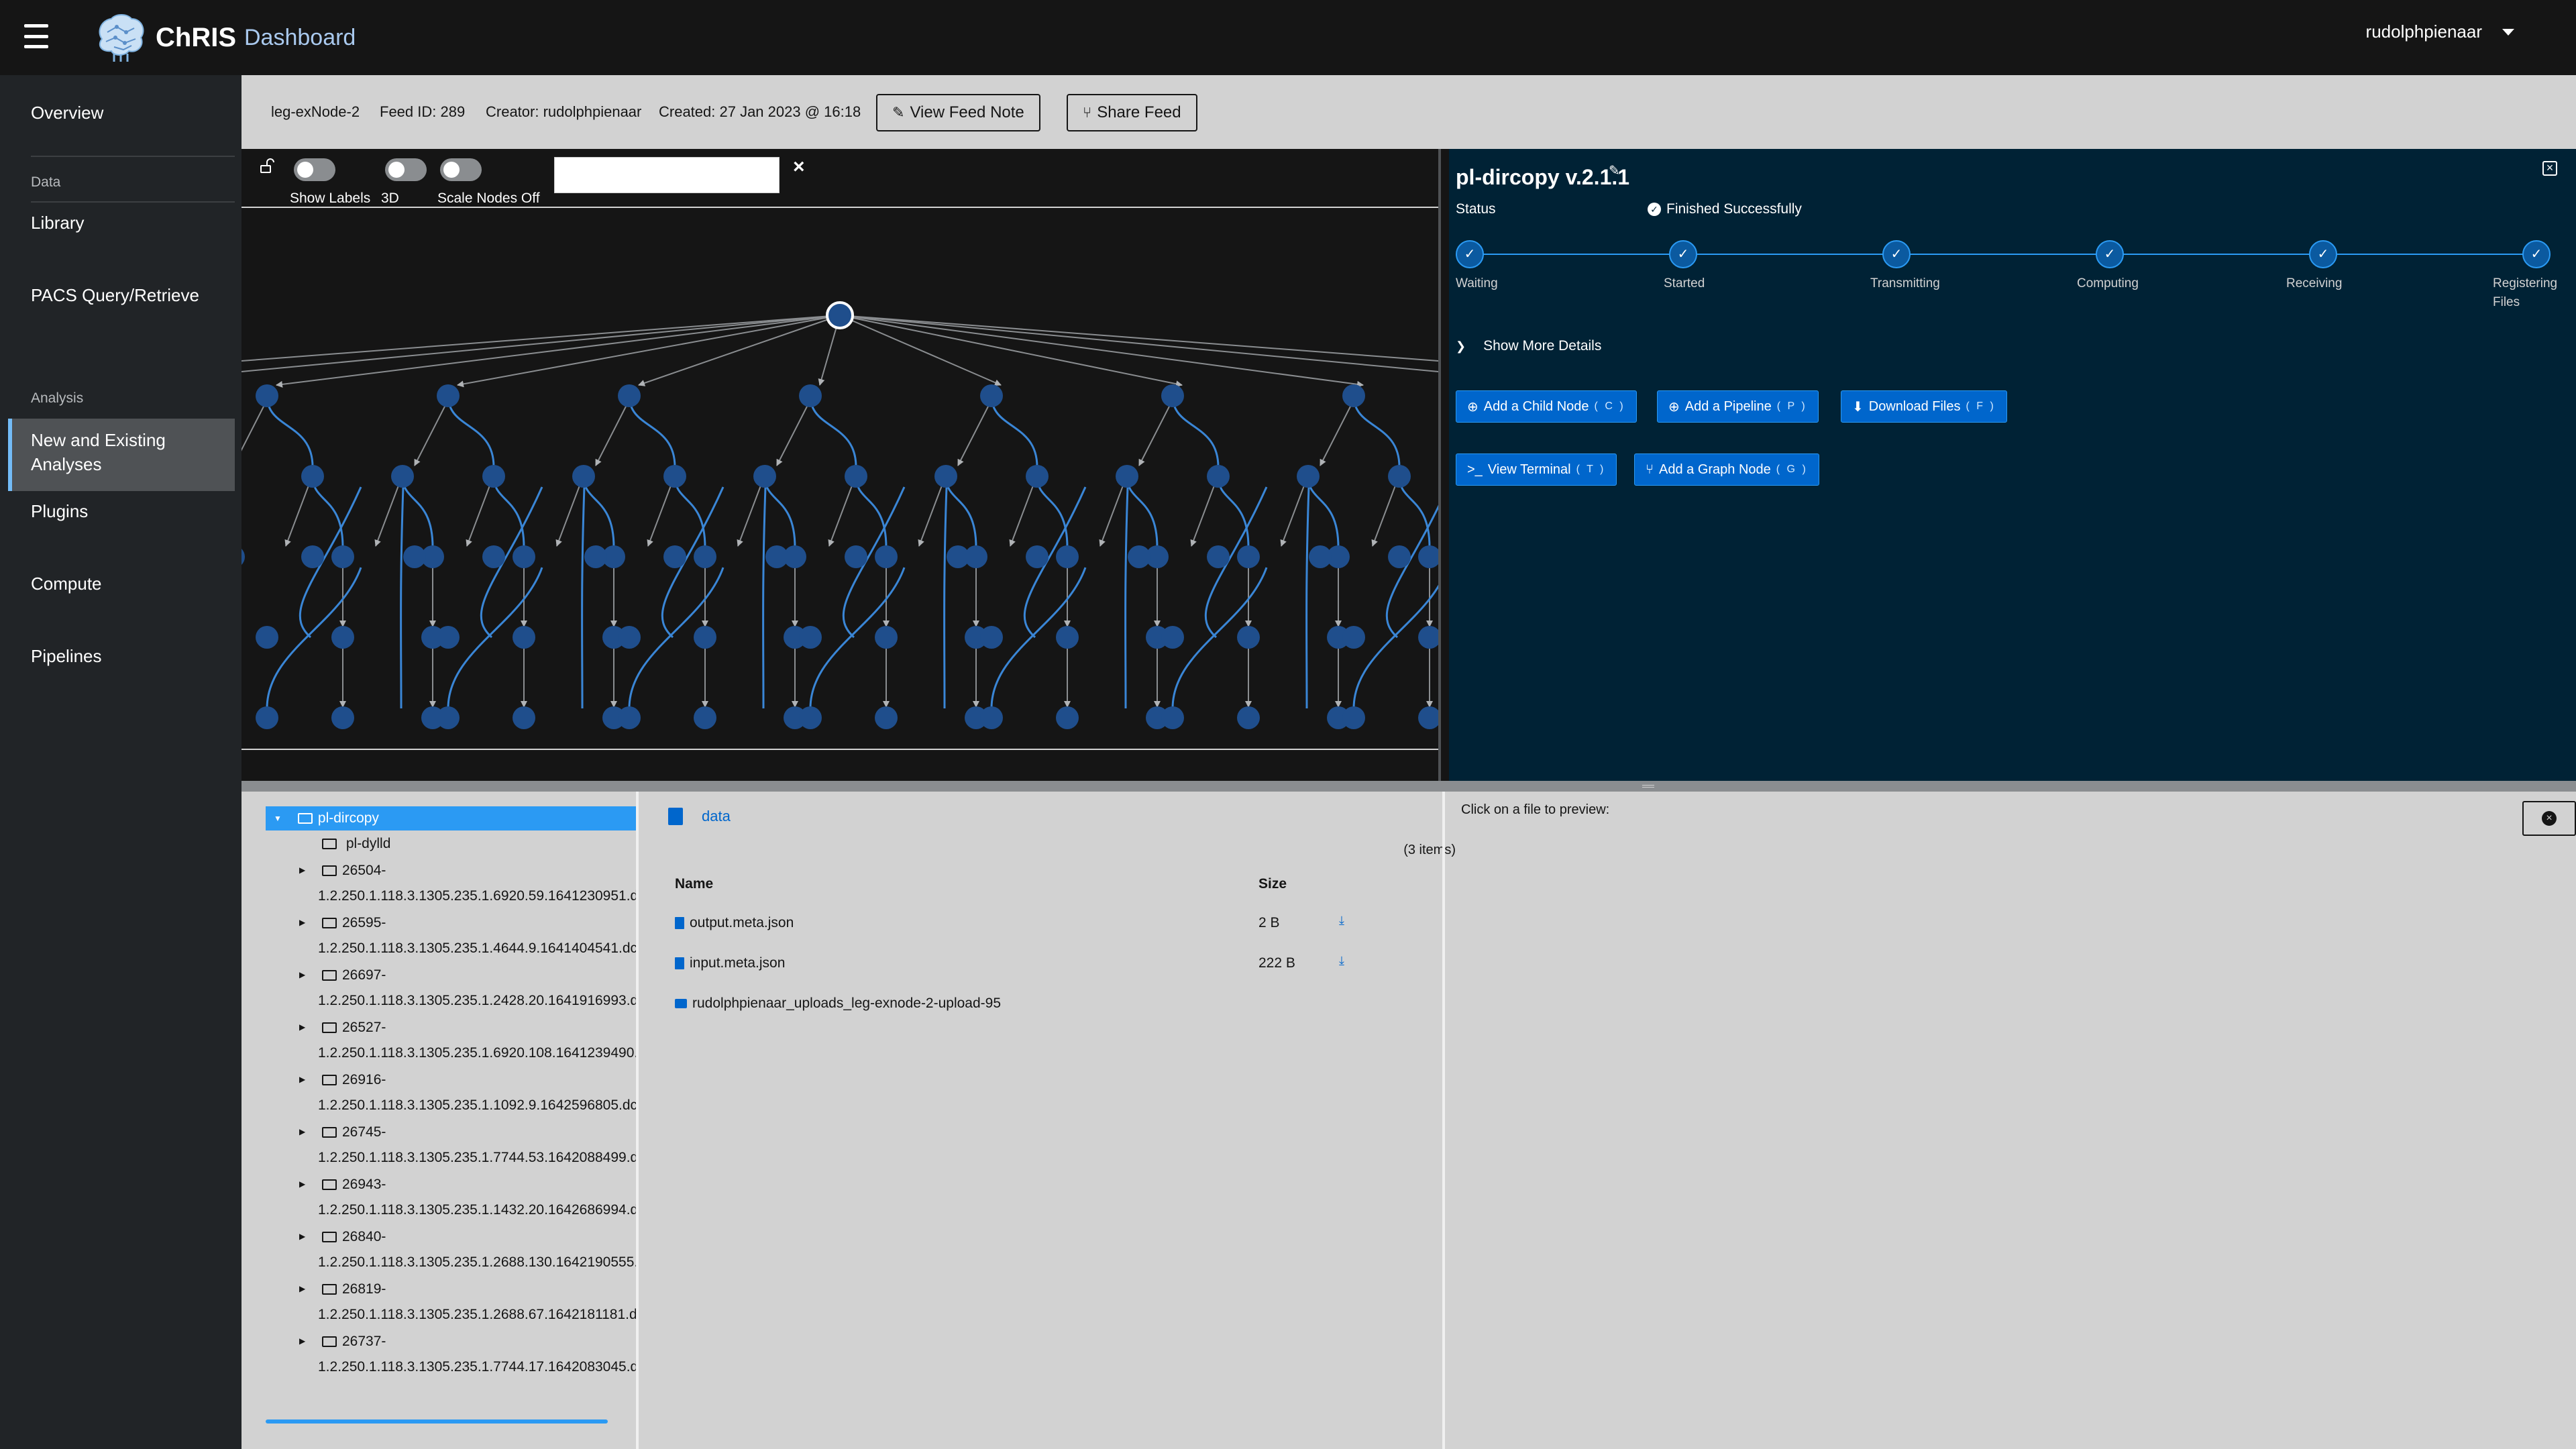 Image resolution: width=2576 pixels, height=1449 pixels. I want to click on nav-item-pacs: PACS Query/Retrieve, so click(120, 295).